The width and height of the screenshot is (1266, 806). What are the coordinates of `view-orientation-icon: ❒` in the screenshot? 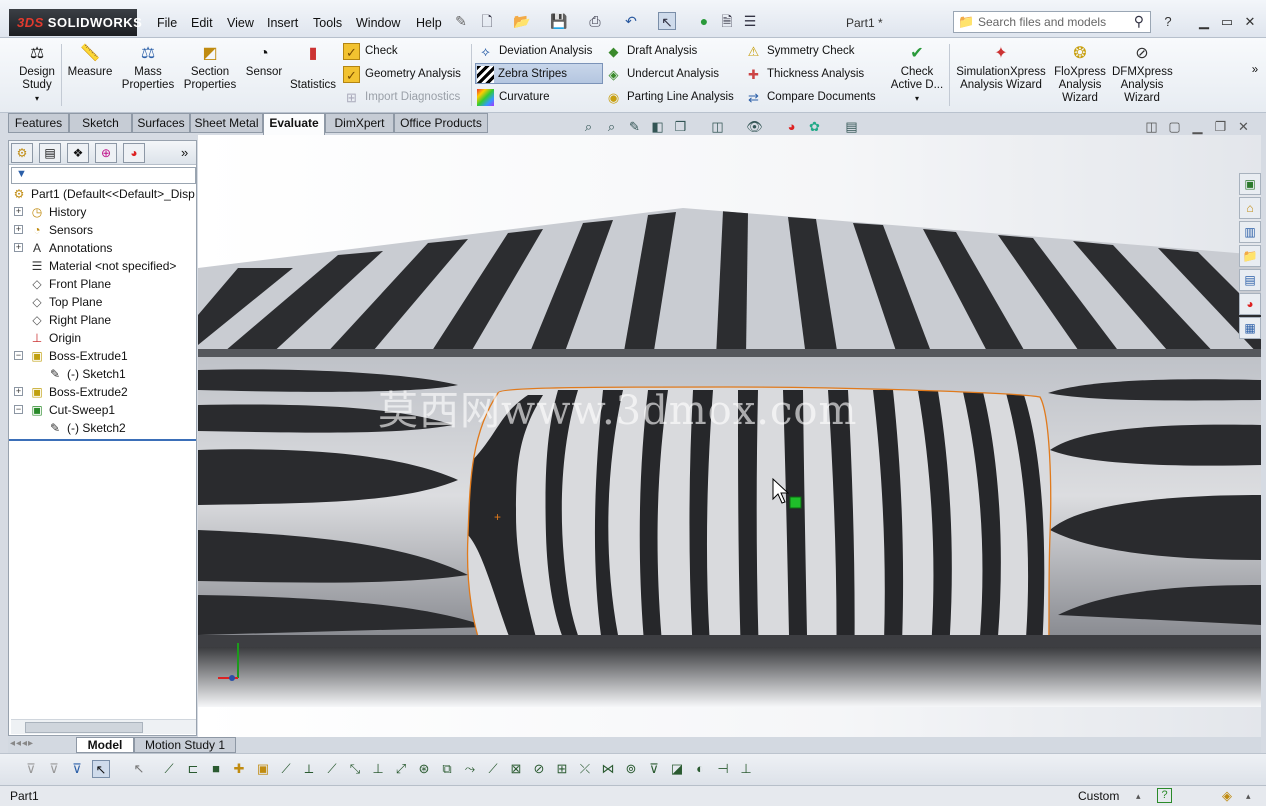 It's located at (680, 126).